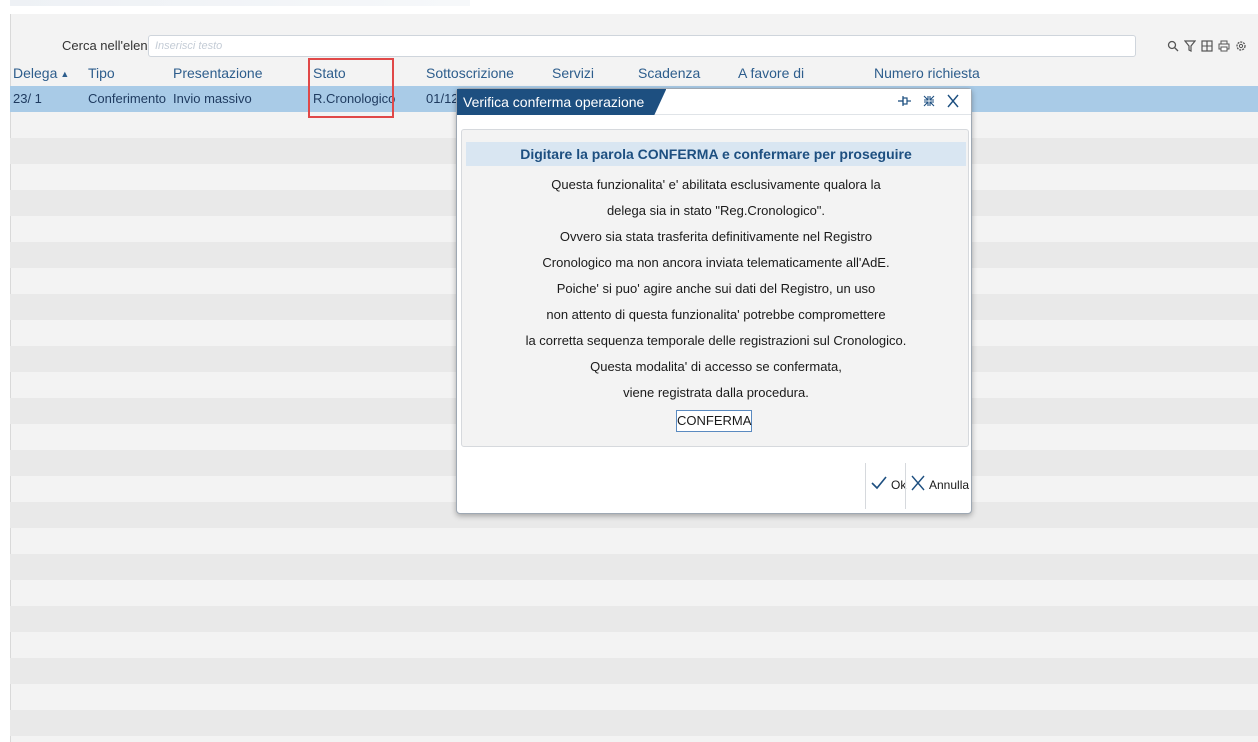 The height and width of the screenshot is (742, 1258). Describe the element at coordinates (218, 73) in the screenshot. I see `column-header-presentazione: Presentazione` at that location.